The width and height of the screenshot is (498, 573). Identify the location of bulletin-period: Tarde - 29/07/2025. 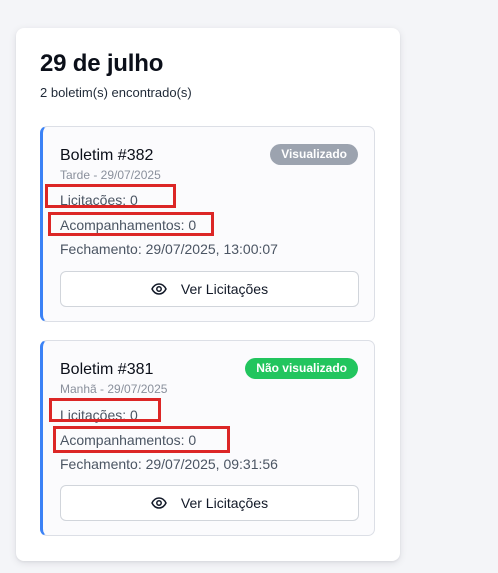
(110, 175).